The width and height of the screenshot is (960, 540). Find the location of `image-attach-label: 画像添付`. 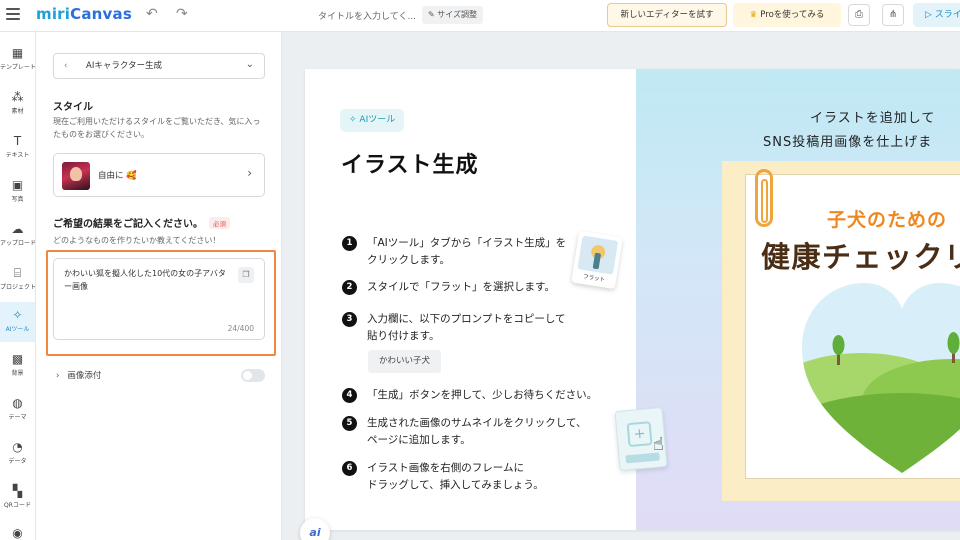

image-attach-label: 画像添付 is located at coordinates (84, 376).